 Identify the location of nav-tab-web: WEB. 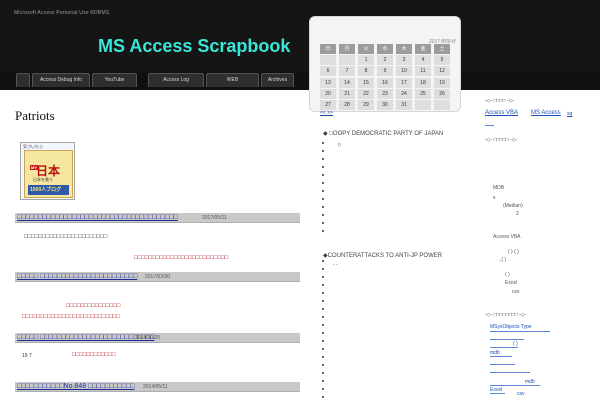
(232, 80).